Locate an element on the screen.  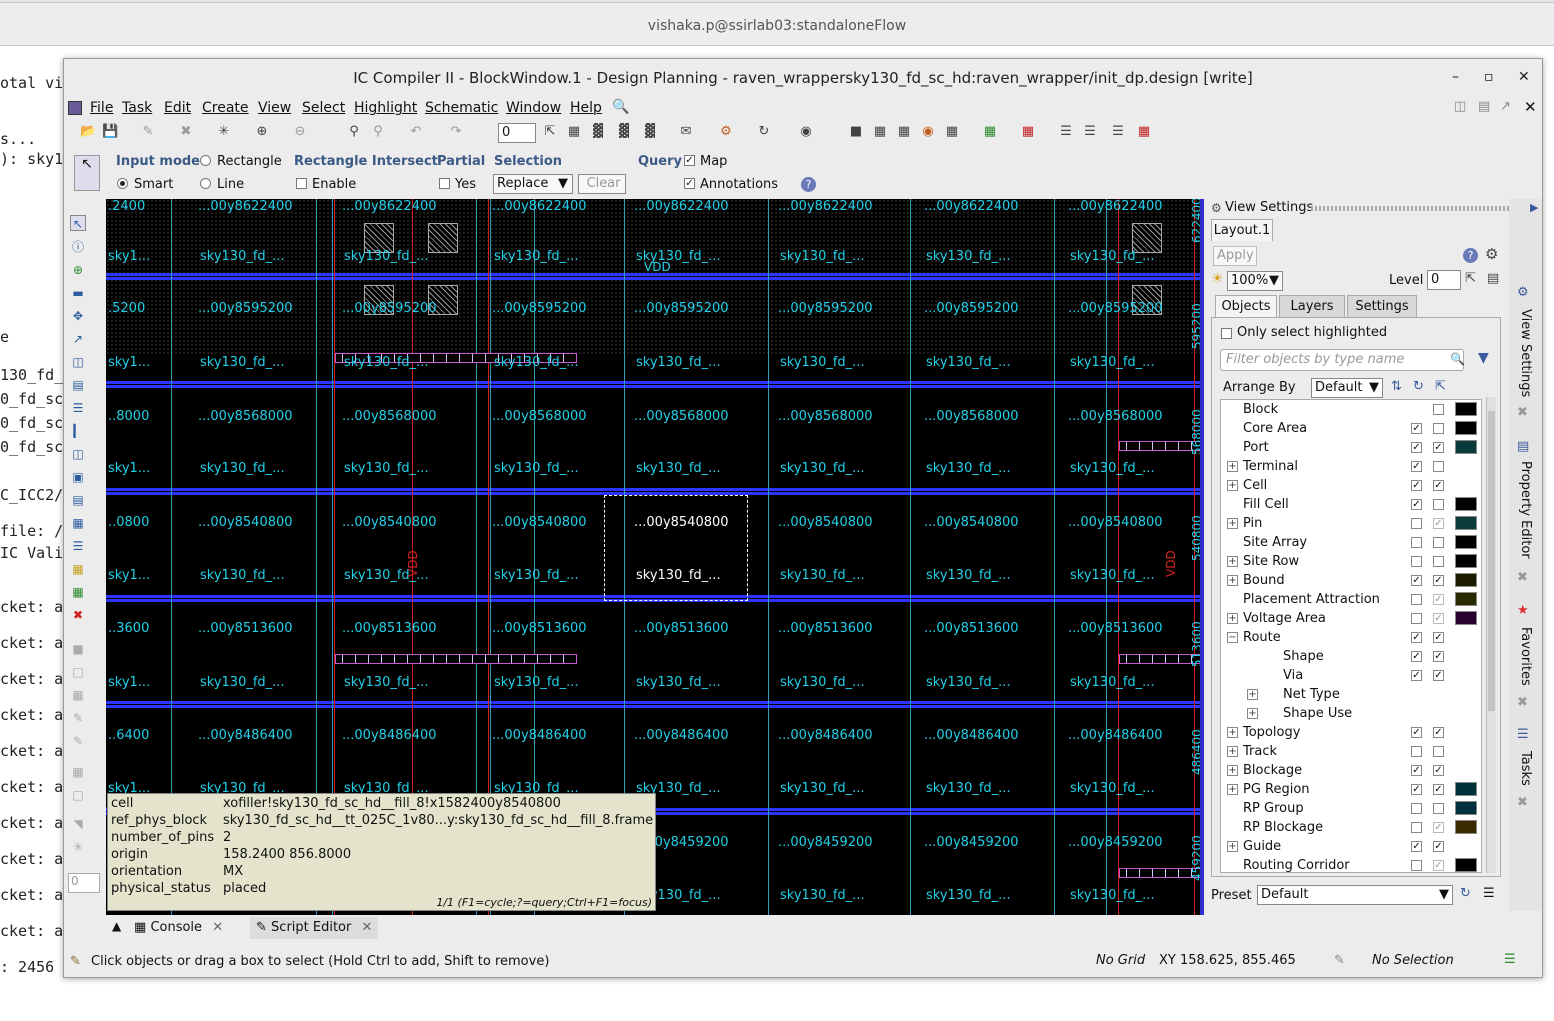
align-middle-icon: ▓ is located at coordinates (624, 132).